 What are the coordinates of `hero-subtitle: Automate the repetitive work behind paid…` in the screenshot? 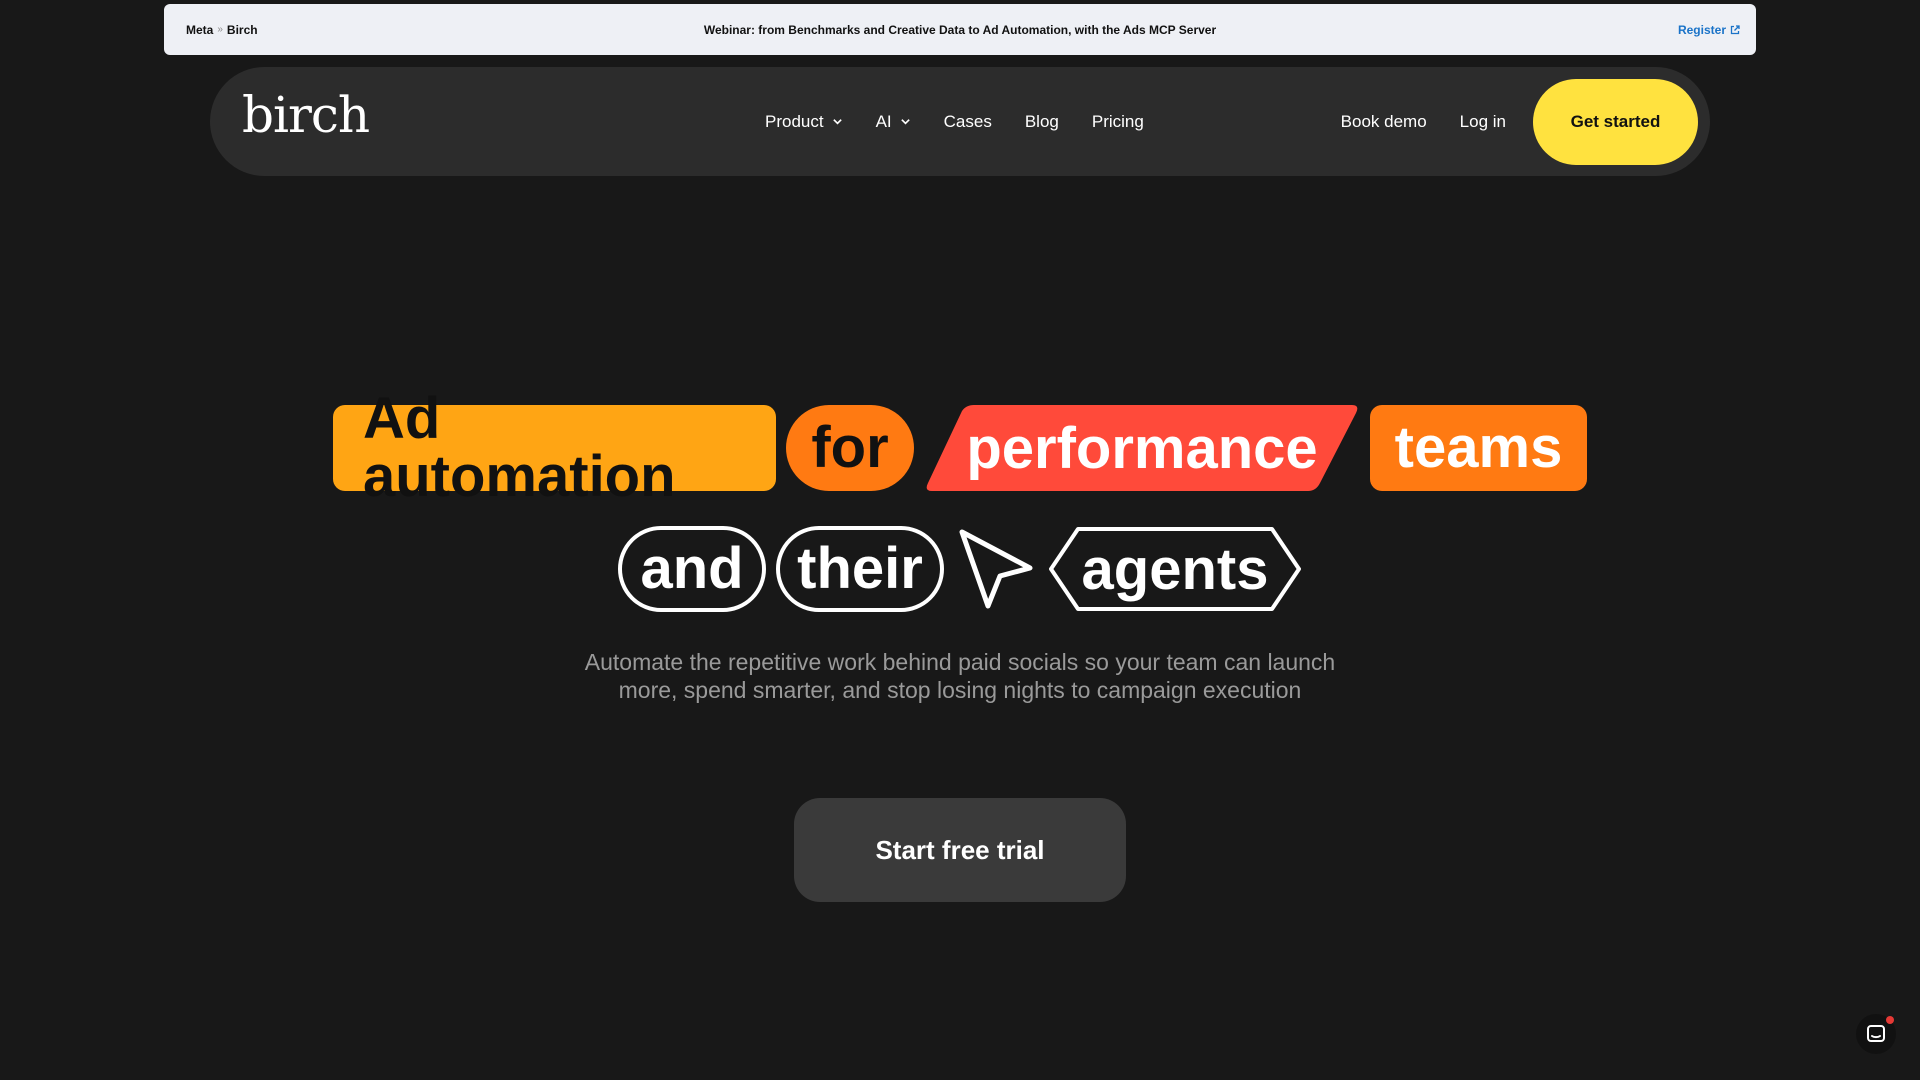 It's located at (960, 676).